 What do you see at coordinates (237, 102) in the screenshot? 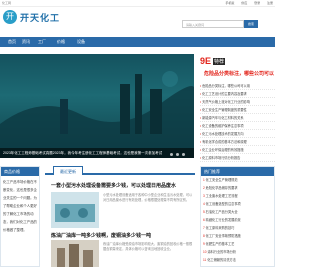
I see `list-item: •天然气价格上涨对化工行业的影响` at bounding box center [237, 102].